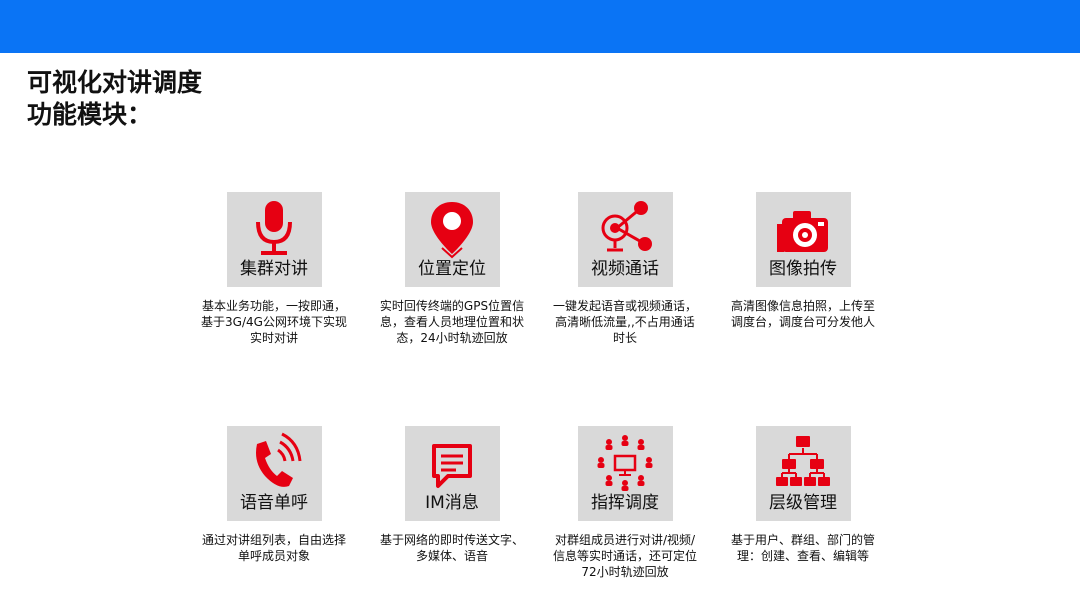 This screenshot has width=1080, height=608. Describe the element at coordinates (540, 26) in the screenshot. I see `header-bar` at that location.